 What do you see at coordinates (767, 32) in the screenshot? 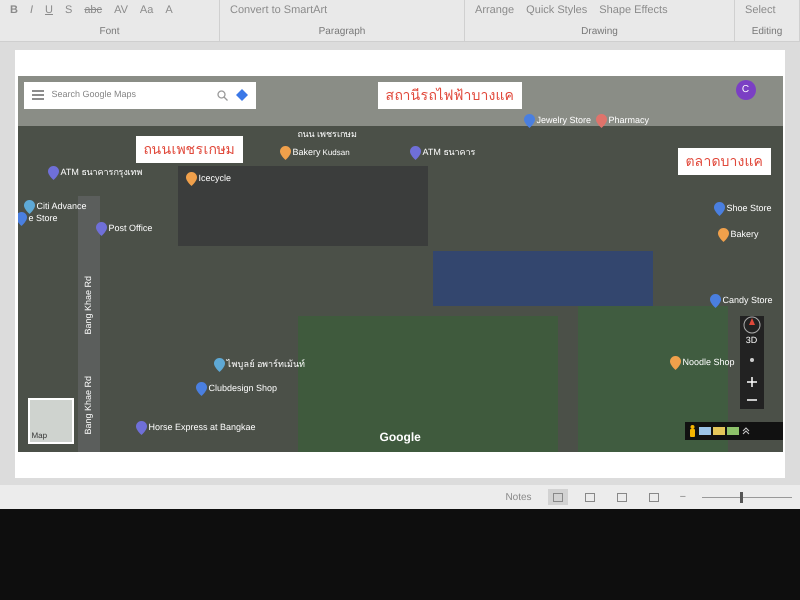
I see `ribbon-group-label: Editing` at bounding box center [767, 32].